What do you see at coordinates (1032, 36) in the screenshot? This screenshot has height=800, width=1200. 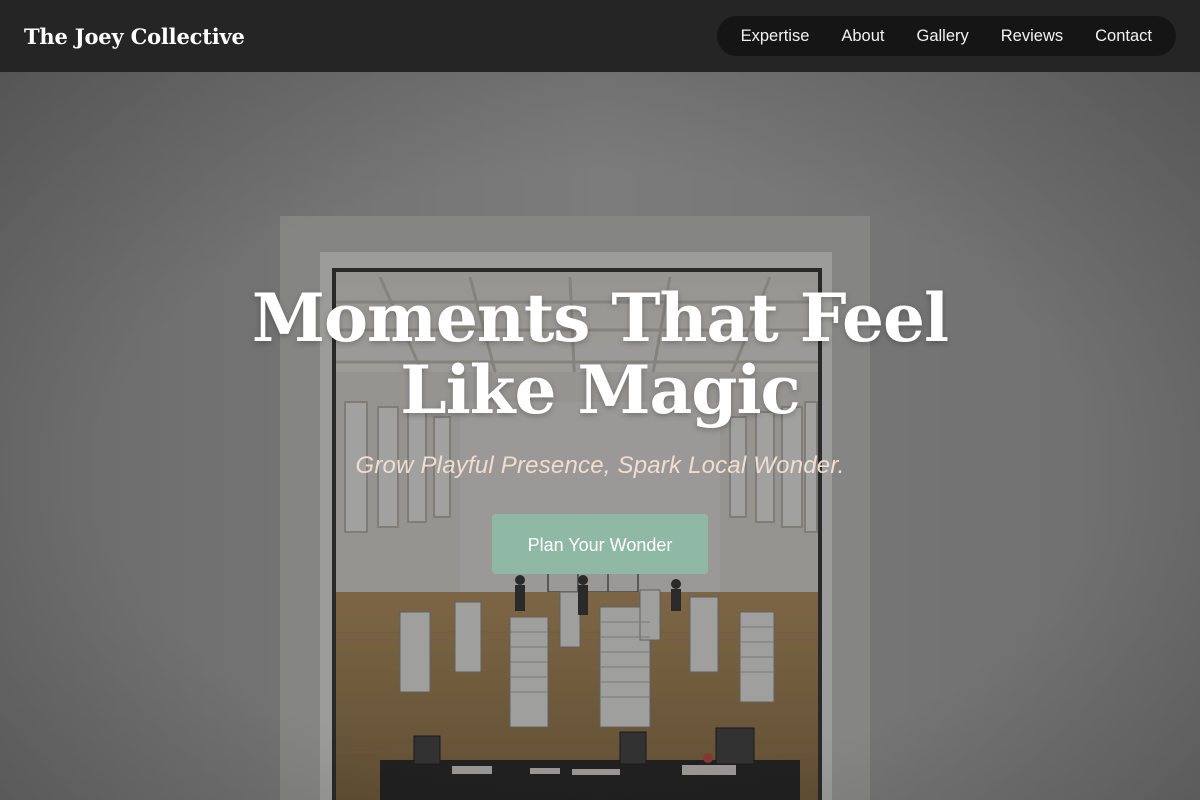 I see `nav-link-reviews: Reviews` at bounding box center [1032, 36].